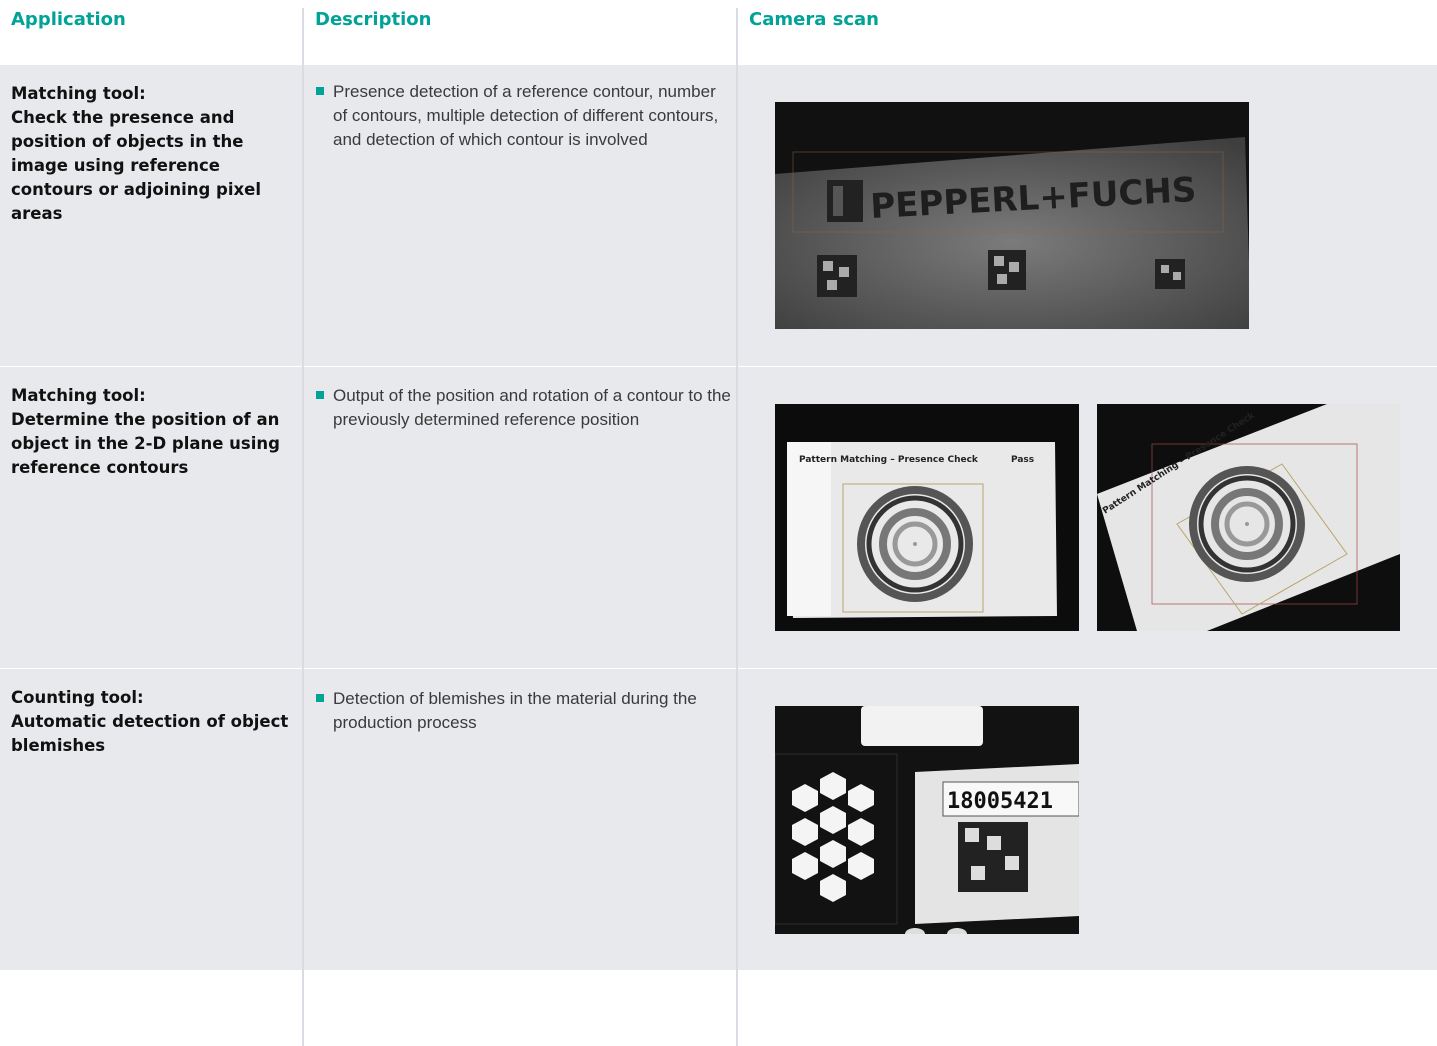 Image resolution: width=1437 pixels, height=1046 pixels. Describe the element at coordinates (150, 733) in the screenshot. I see `application-text: Automatic detection of object blemishes` at that location.